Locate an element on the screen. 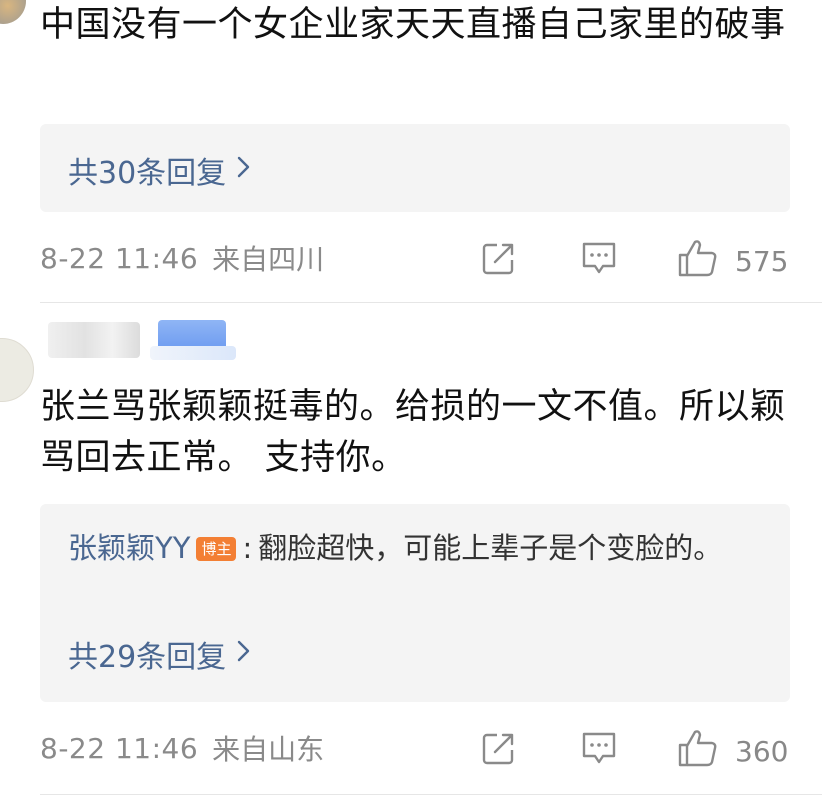 This screenshot has width=822, height=802. comment-text: 张兰骂张颖颖挺毒的。给损的一文不值。所以颖骂回去正常。 支持你。 is located at coordinates (413, 432).